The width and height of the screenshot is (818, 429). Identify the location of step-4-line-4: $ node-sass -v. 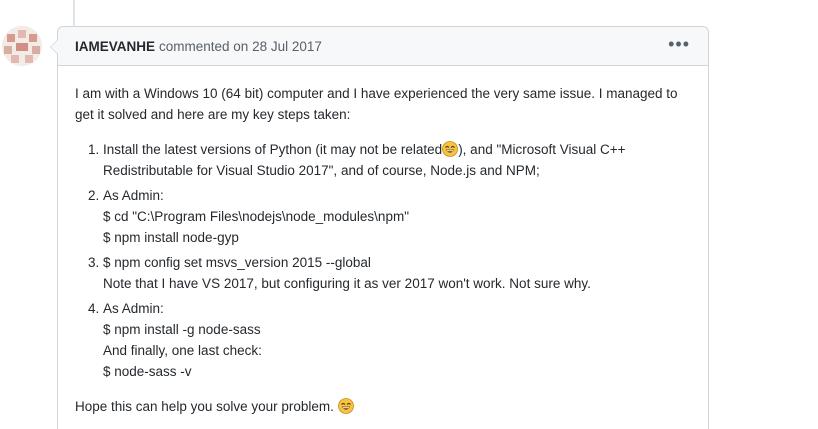
(147, 371).